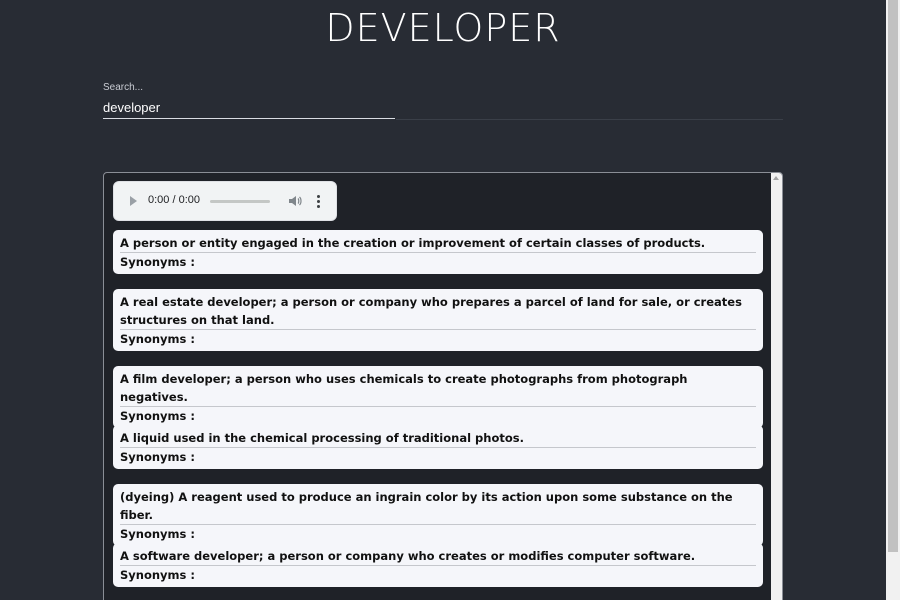 The width and height of the screenshot is (900, 600). Describe the element at coordinates (589, 119) in the screenshot. I see `search-divider` at that location.